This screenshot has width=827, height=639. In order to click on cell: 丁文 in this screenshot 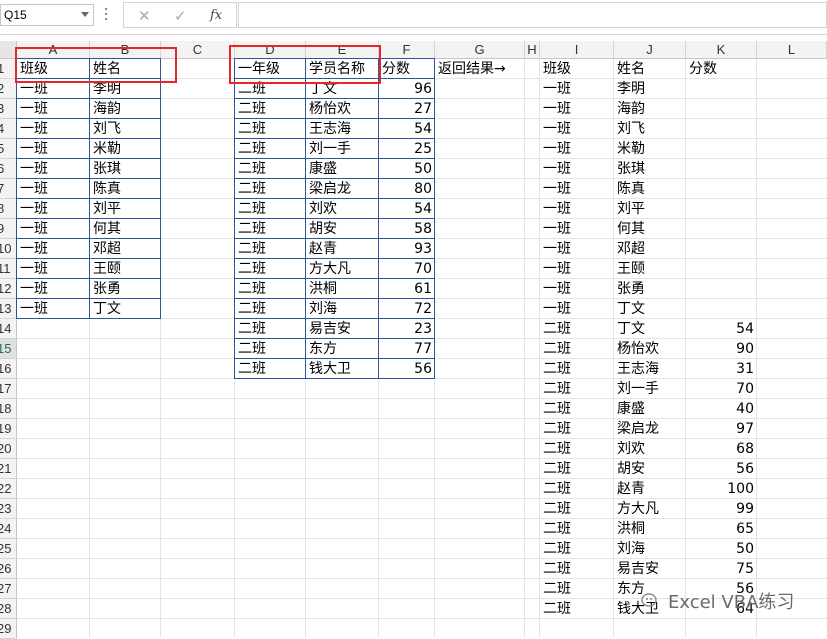, I will do `click(650, 309)`.